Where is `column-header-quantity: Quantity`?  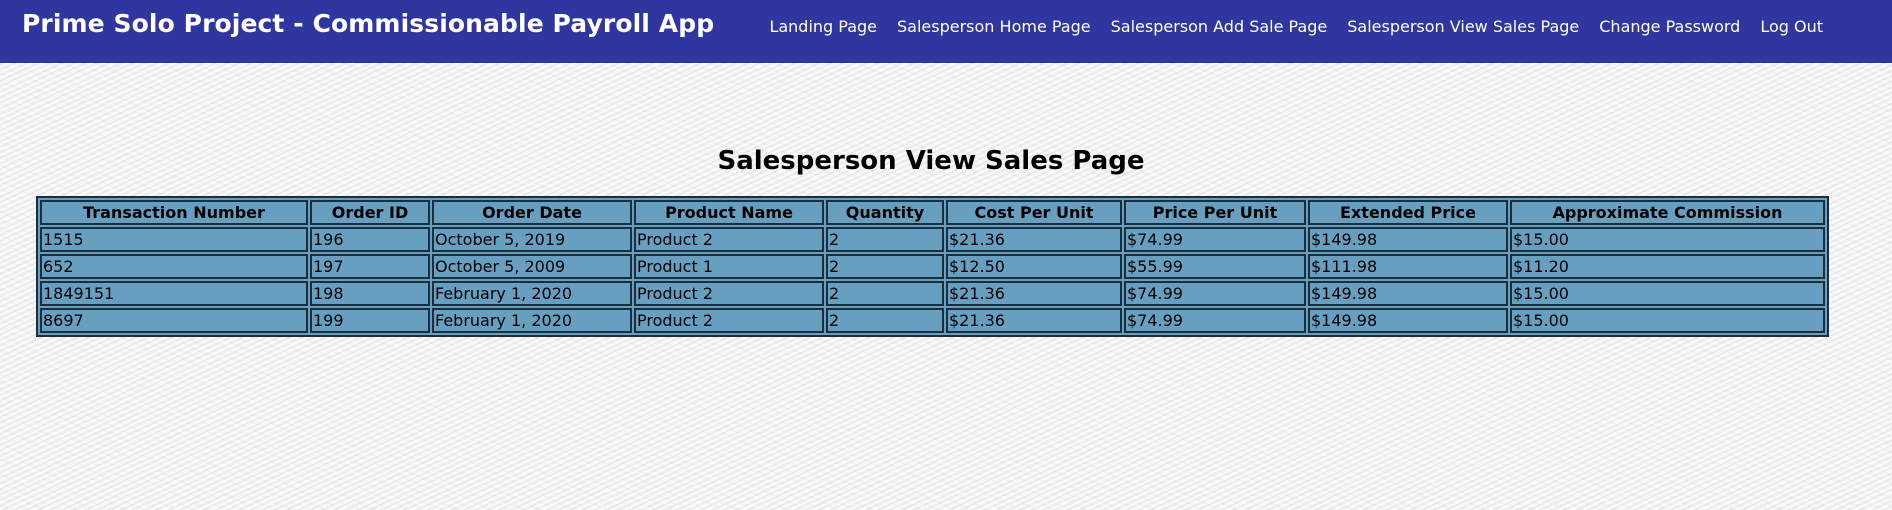 column-header-quantity: Quantity is located at coordinates (885, 212).